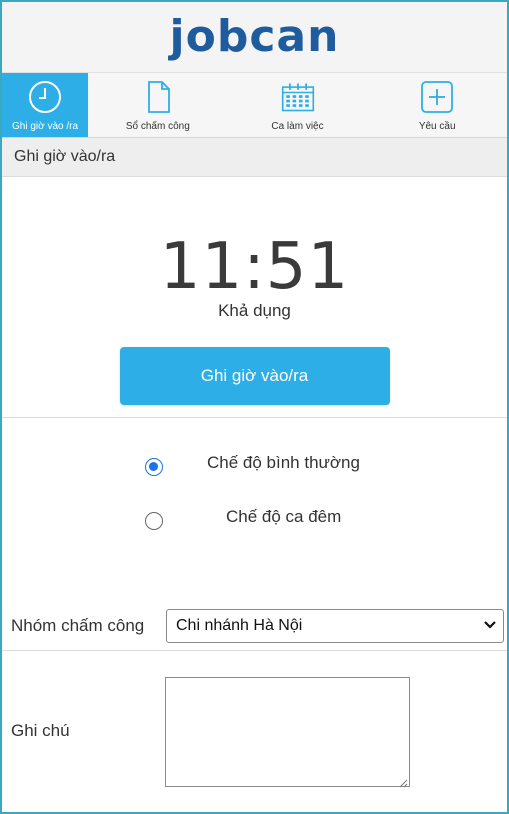  What do you see at coordinates (254, 267) in the screenshot?
I see `current-time: 11:51` at bounding box center [254, 267].